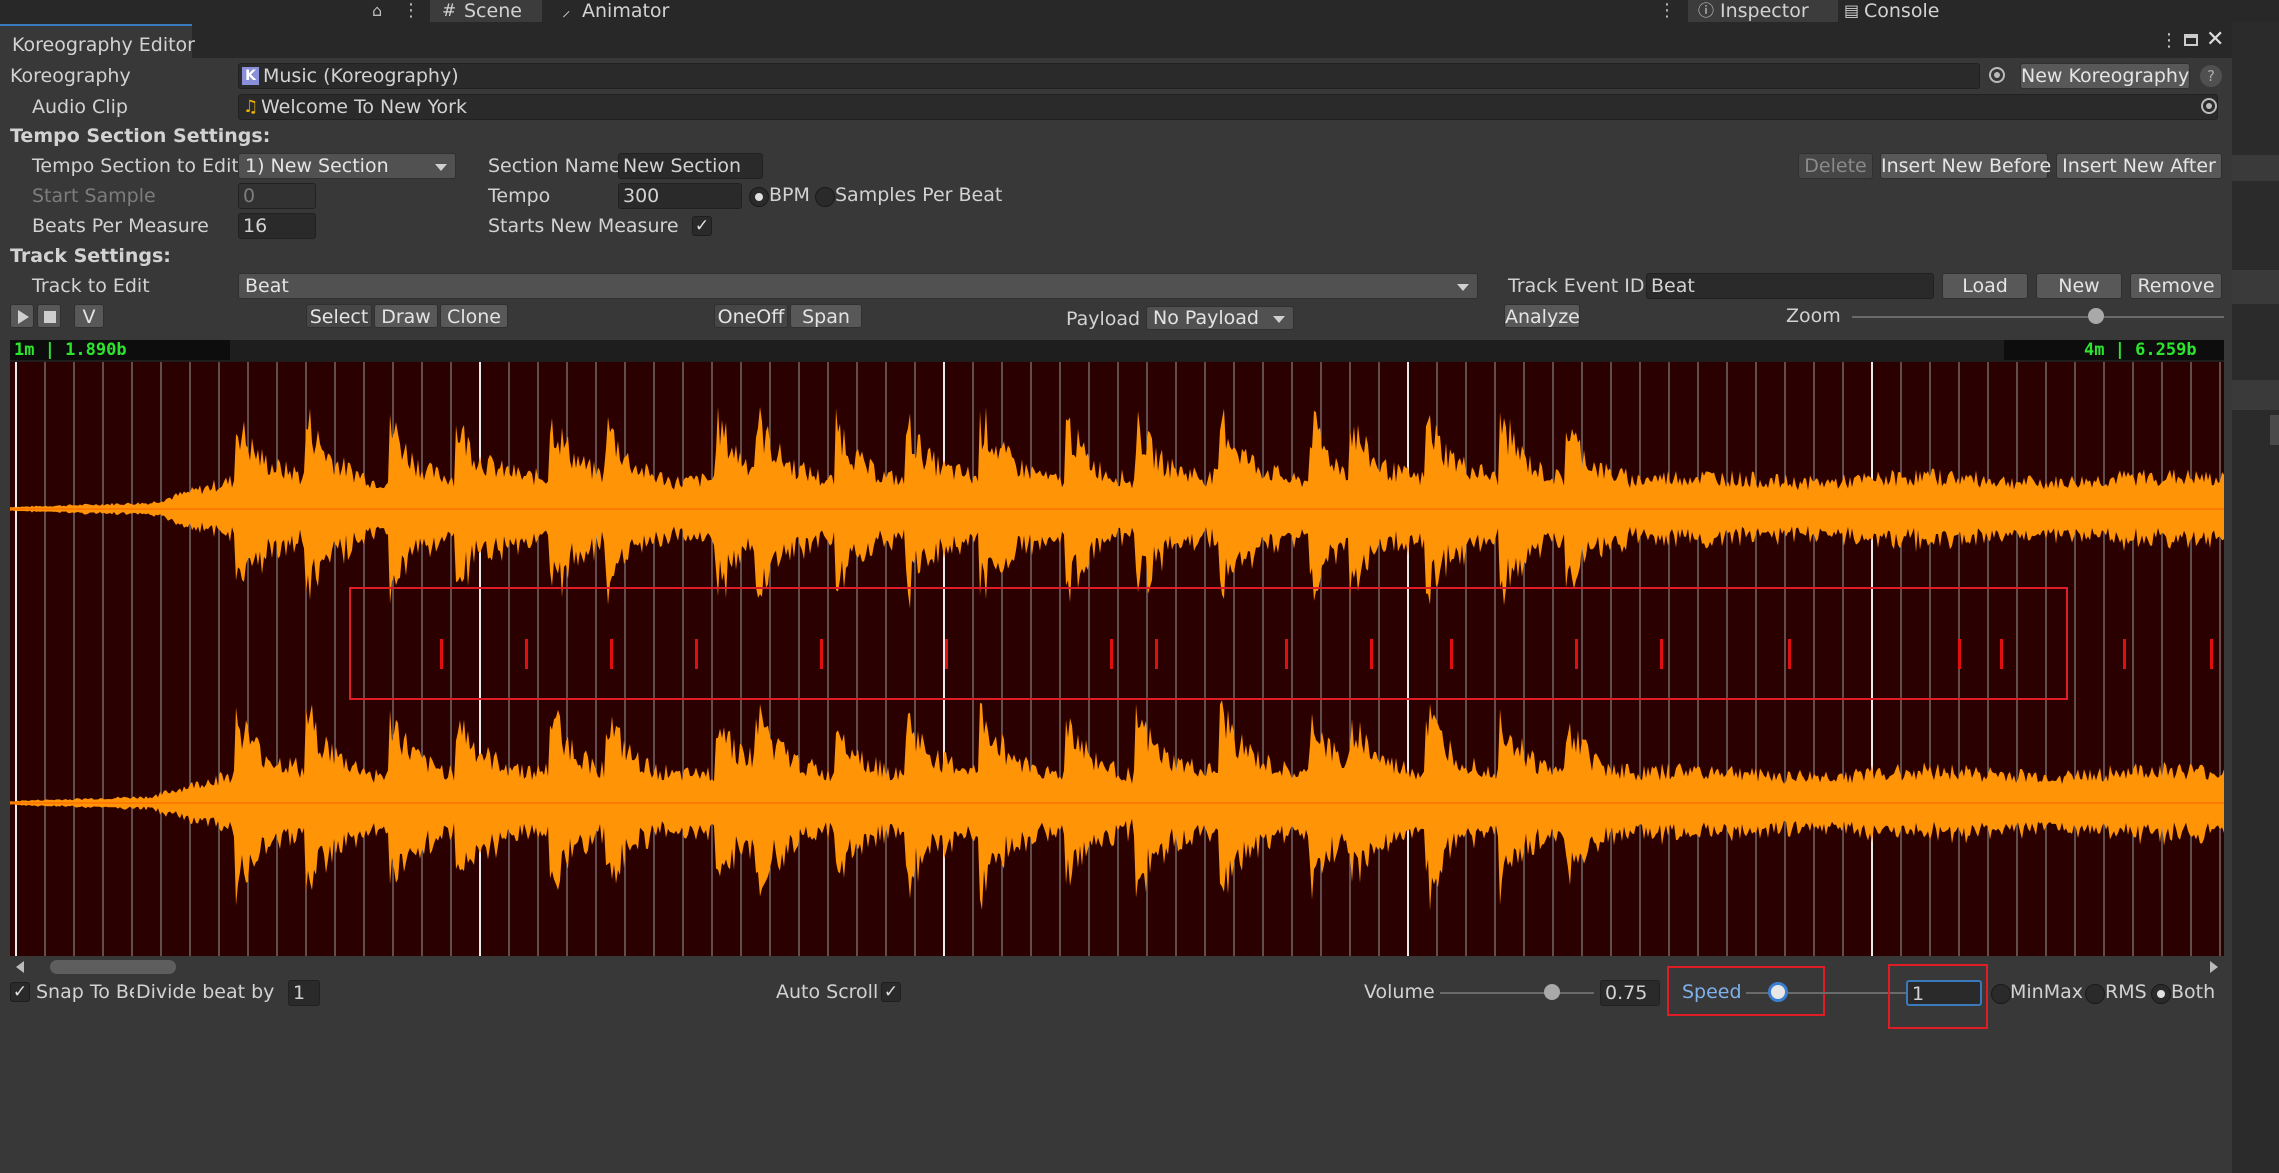 The image size is (2279, 1173). Describe the element at coordinates (135, 166) in the screenshot. I see `tempo-section-label: Tempo Section to Edit` at that location.